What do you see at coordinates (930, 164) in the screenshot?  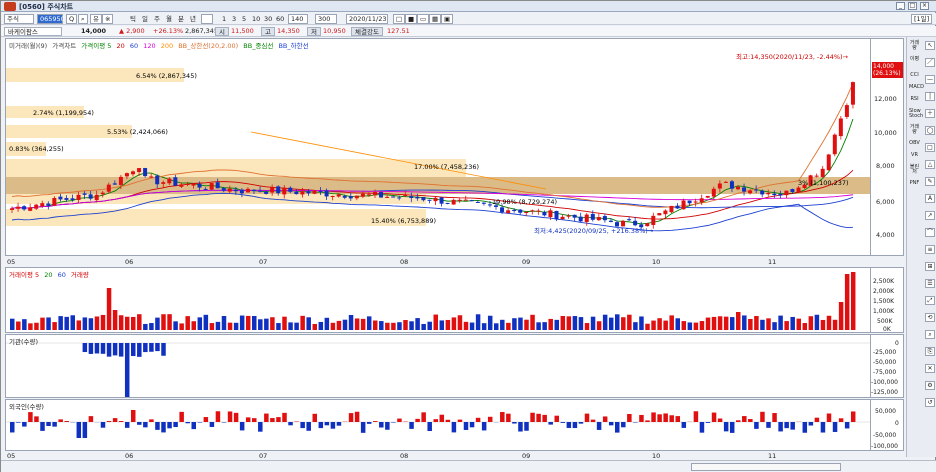 I see `drawing-tool-icon: △` at bounding box center [930, 164].